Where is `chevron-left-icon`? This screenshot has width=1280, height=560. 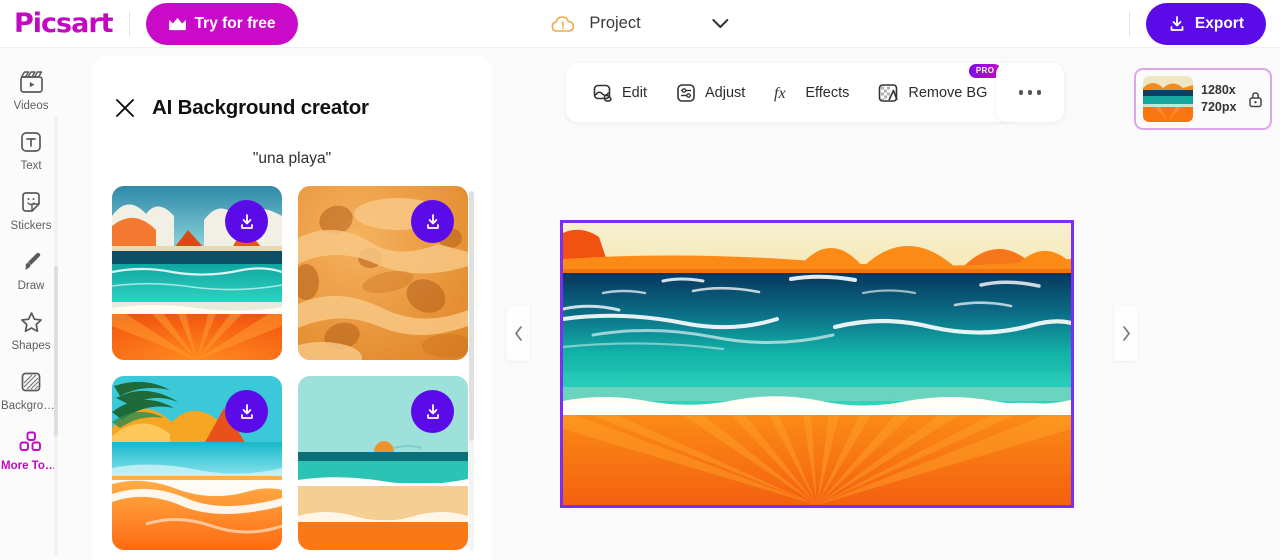
chevron-left-icon is located at coordinates (518, 333).